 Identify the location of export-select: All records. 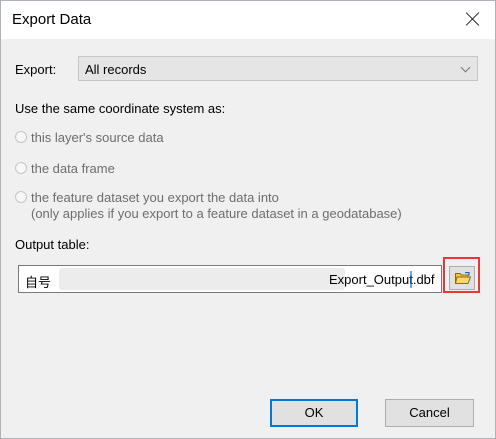
(278, 68).